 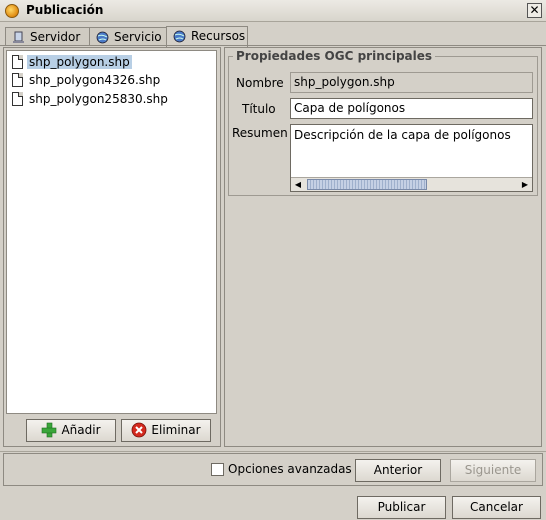 I want to click on window-title: Publicación, so click(x=65, y=10).